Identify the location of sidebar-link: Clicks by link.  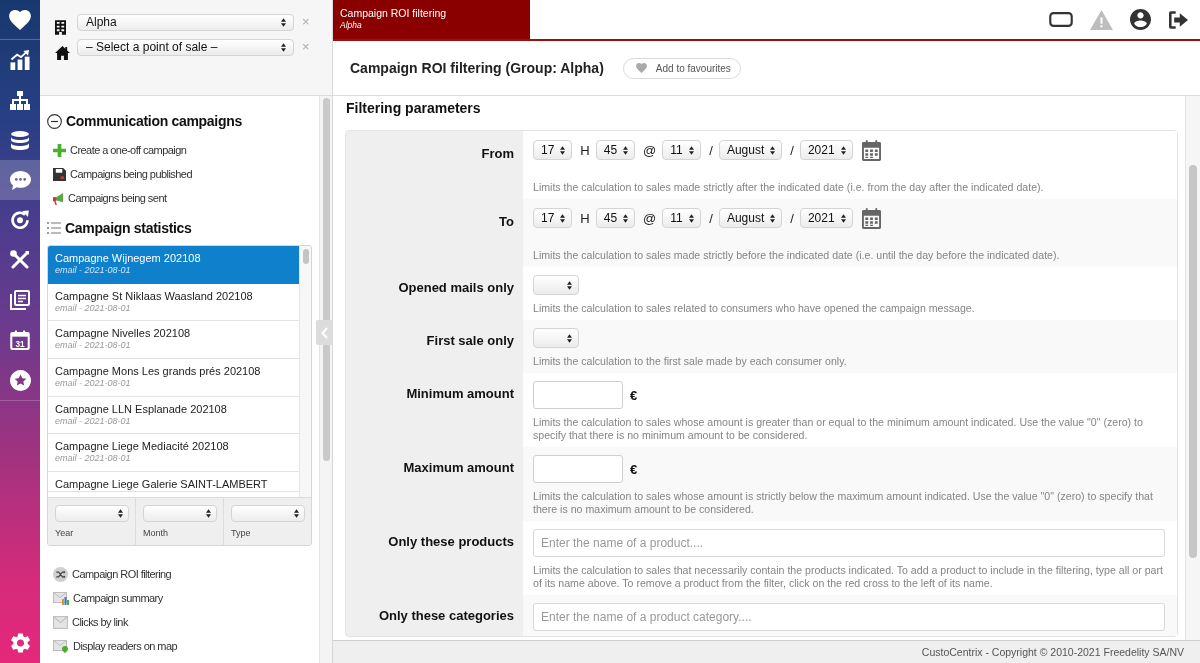
(179, 622).